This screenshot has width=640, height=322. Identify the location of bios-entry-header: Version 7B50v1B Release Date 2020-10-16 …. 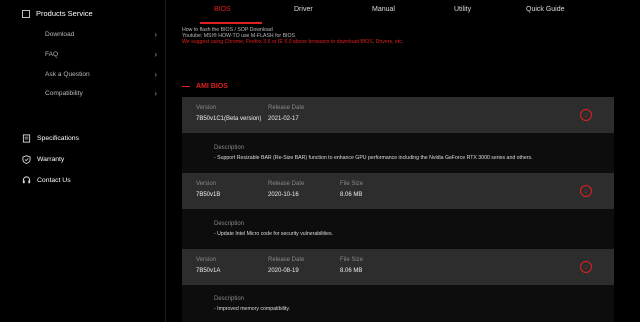
(398, 191).